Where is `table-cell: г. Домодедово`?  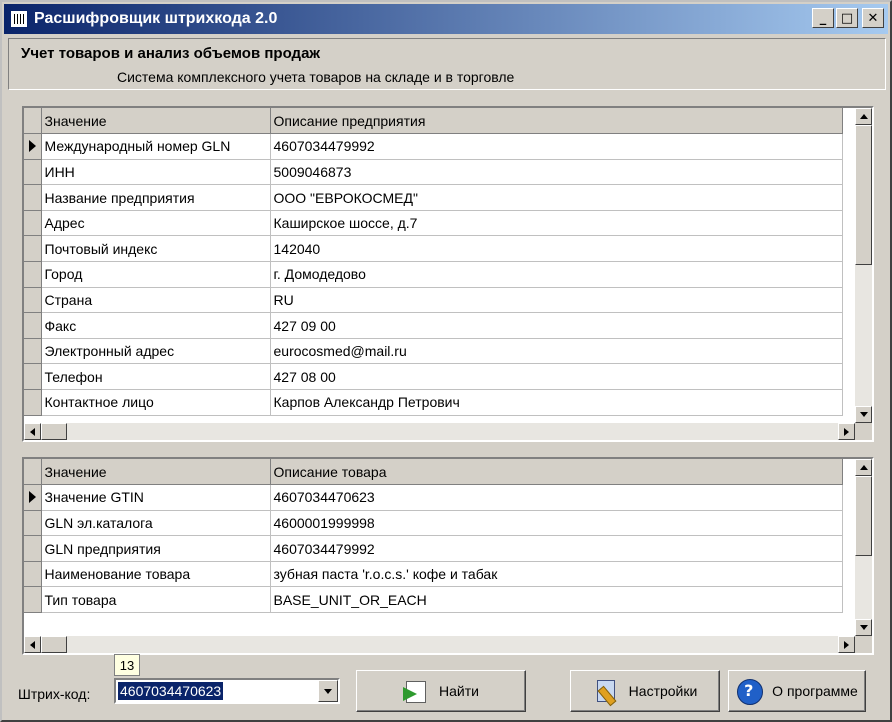 table-cell: г. Домодедово is located at coordinates (556, 274).